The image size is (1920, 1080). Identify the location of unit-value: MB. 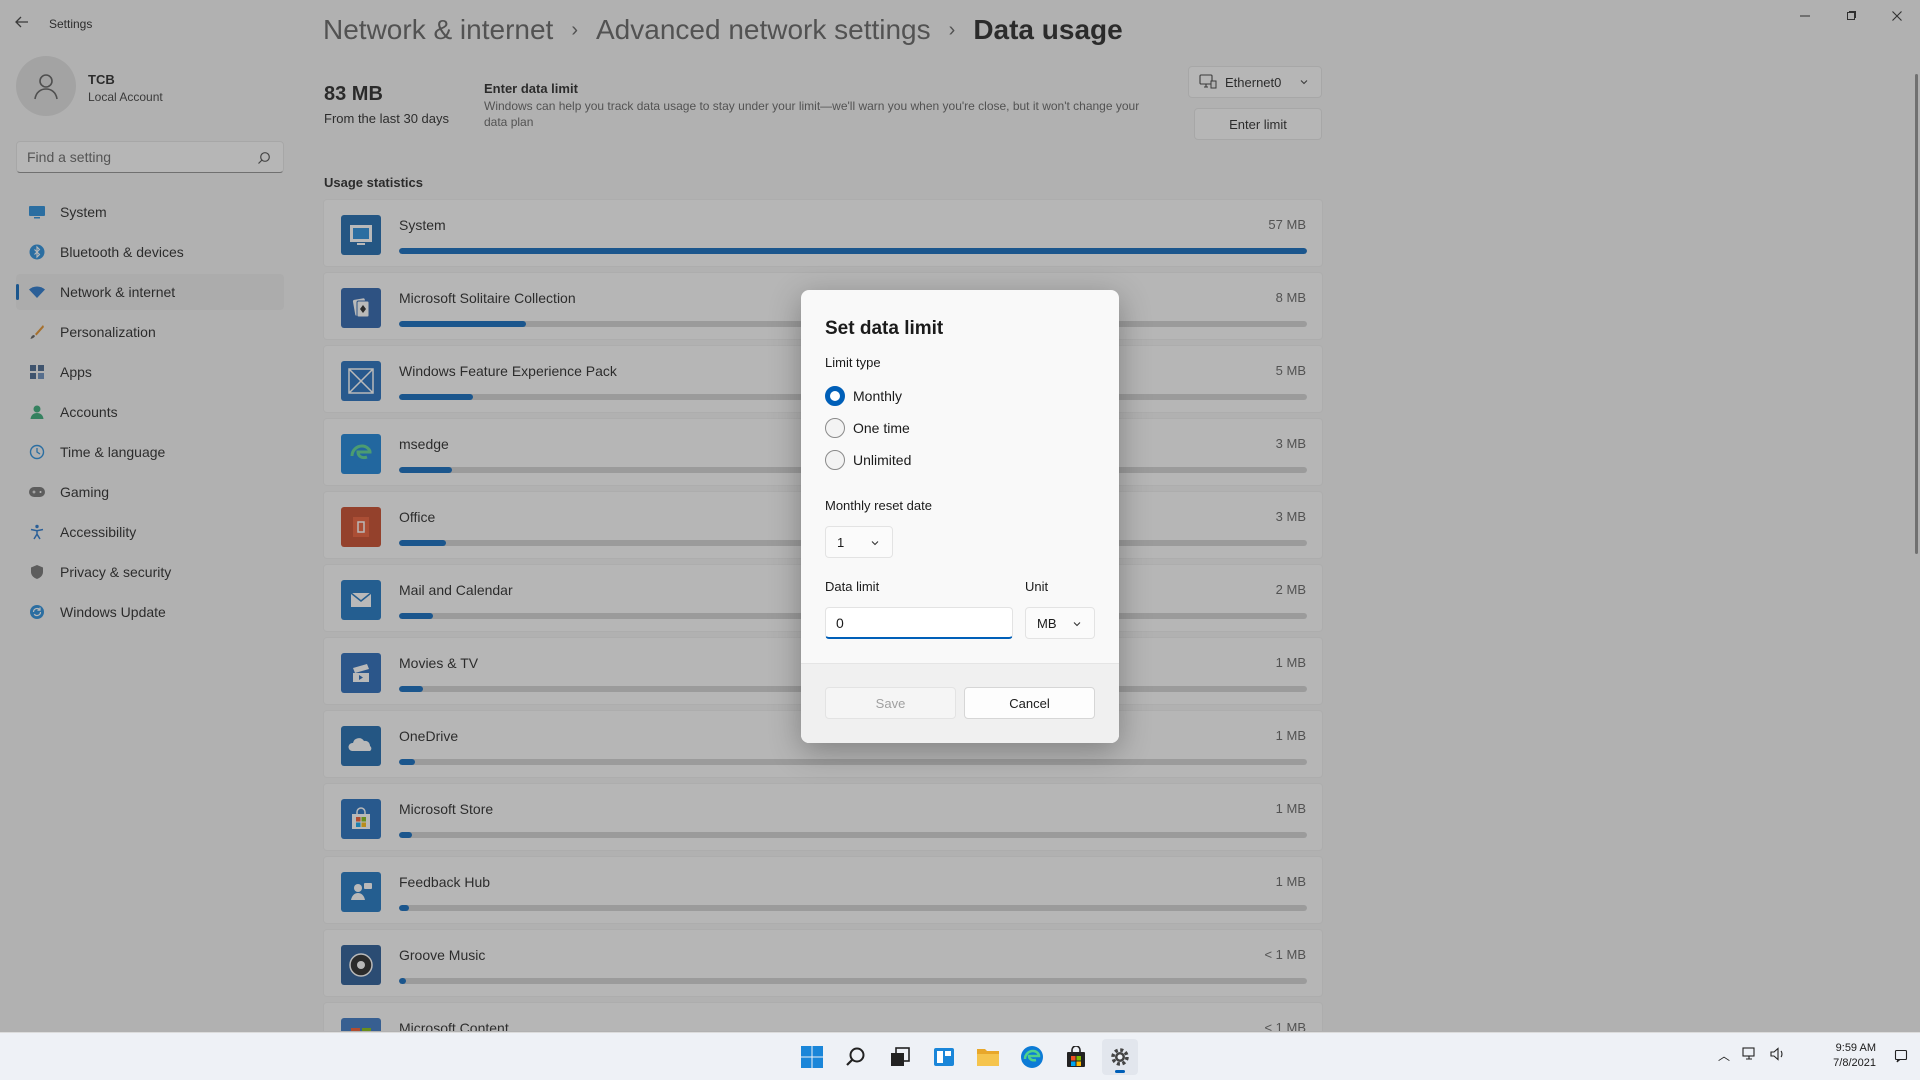
(1047, 623).